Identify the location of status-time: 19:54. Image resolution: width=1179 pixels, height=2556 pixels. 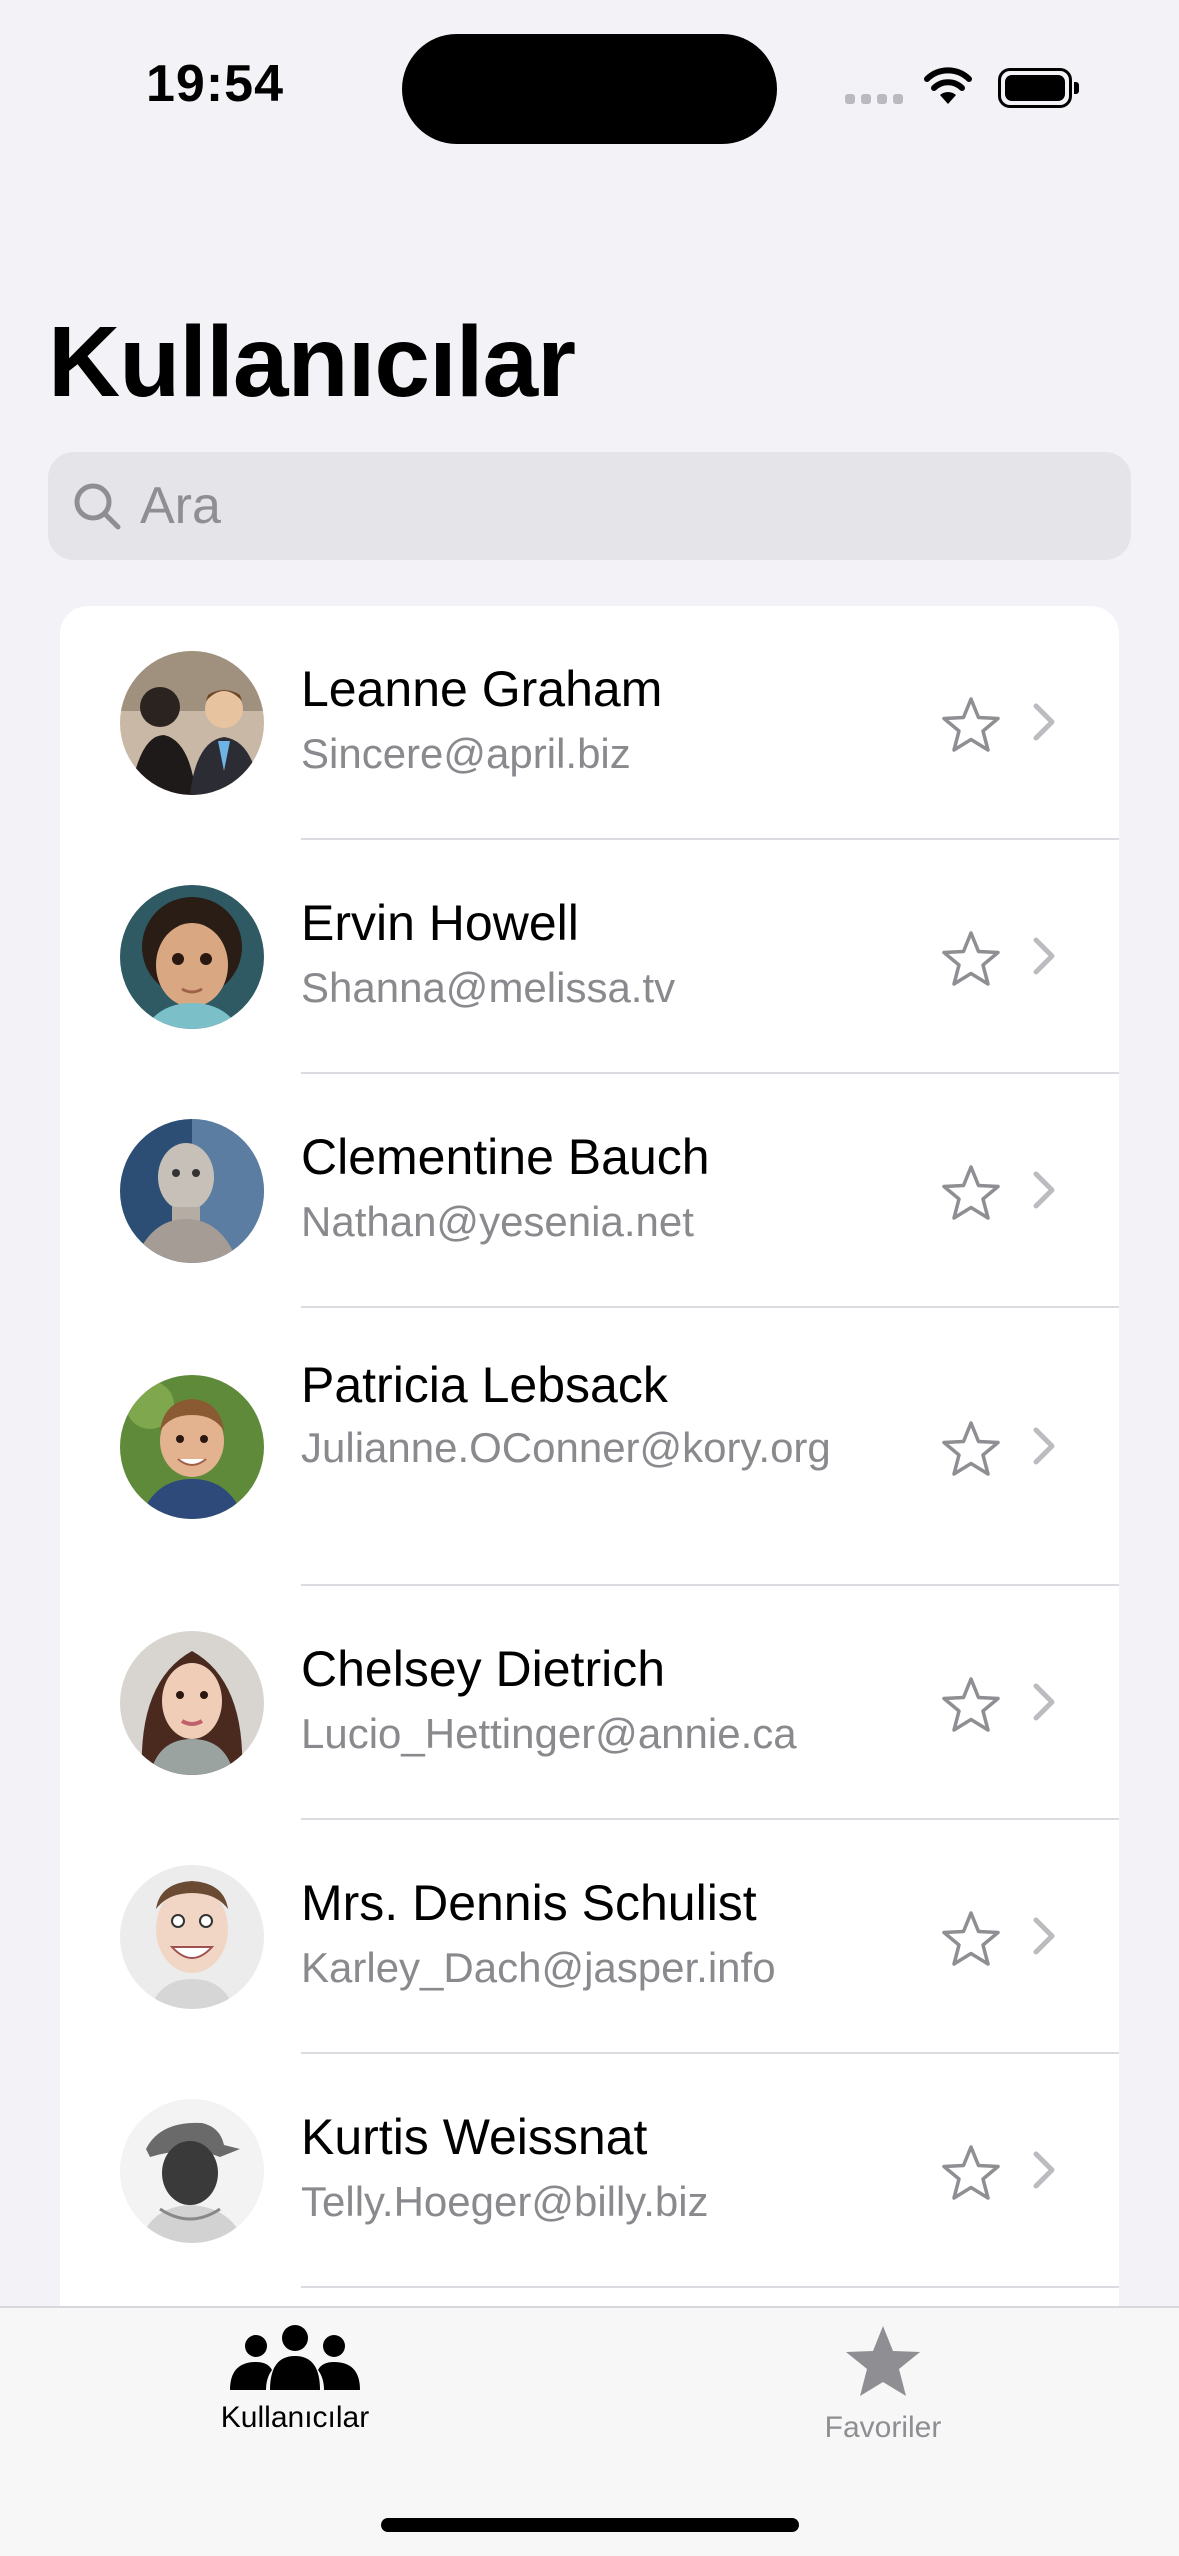
(215, 84).